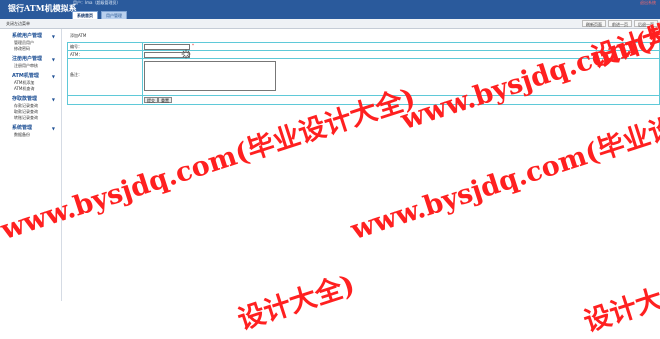  Describe the element at coordinates (401, 54) in the screenshot. I see `atm-field-cell` at that location.